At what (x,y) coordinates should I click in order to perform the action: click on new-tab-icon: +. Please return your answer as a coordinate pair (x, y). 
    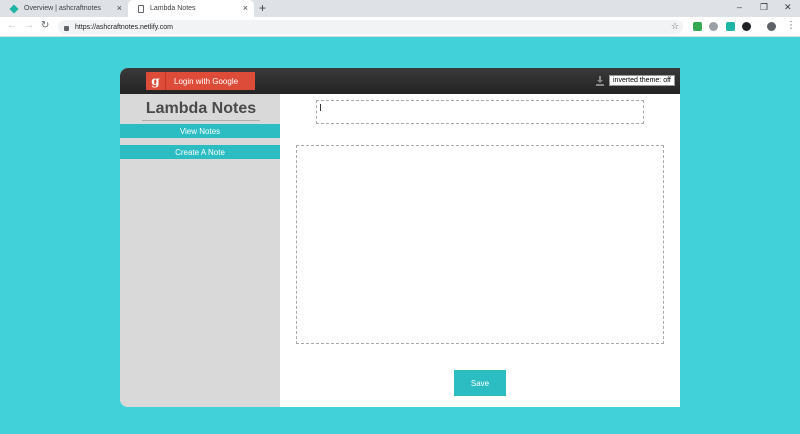
    Looking at the image, I should click on (262, 8).